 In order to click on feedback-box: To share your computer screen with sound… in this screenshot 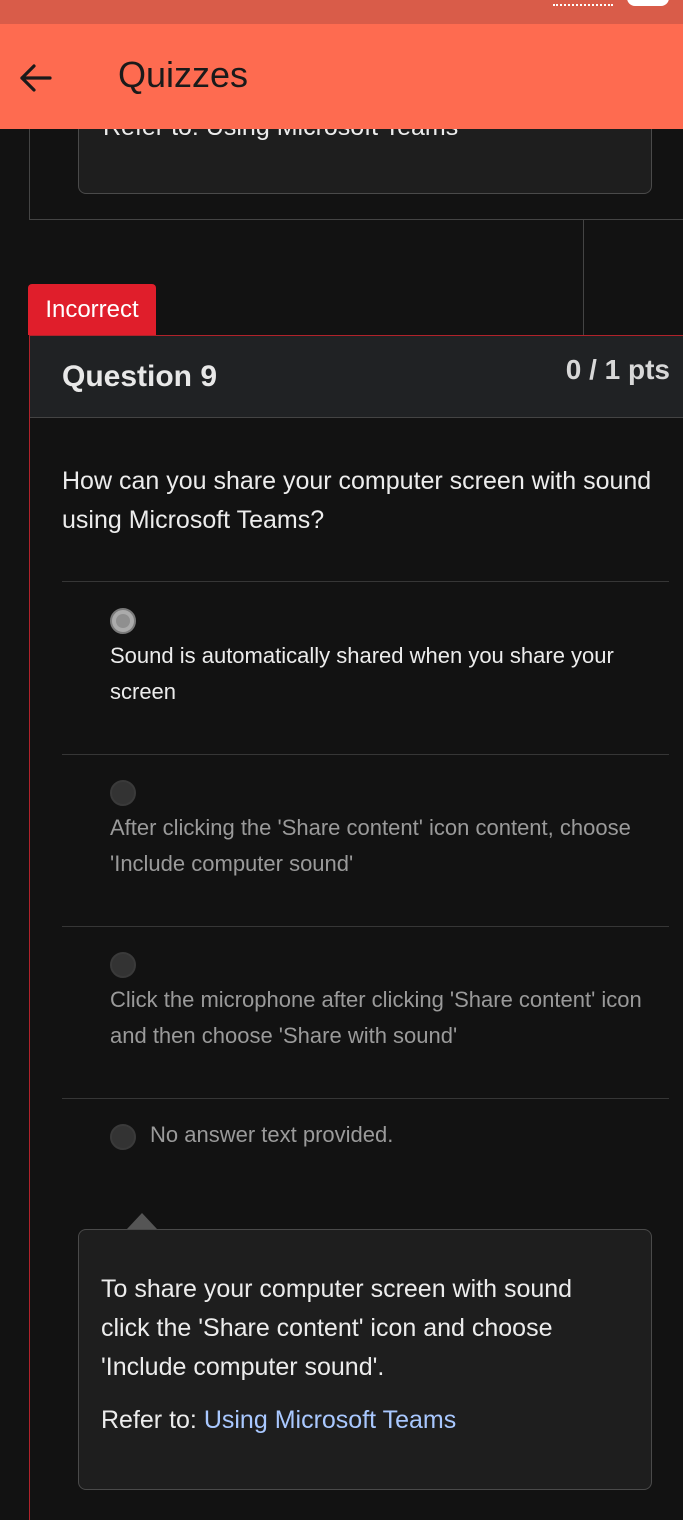, I will do `click(365, 1359)`.